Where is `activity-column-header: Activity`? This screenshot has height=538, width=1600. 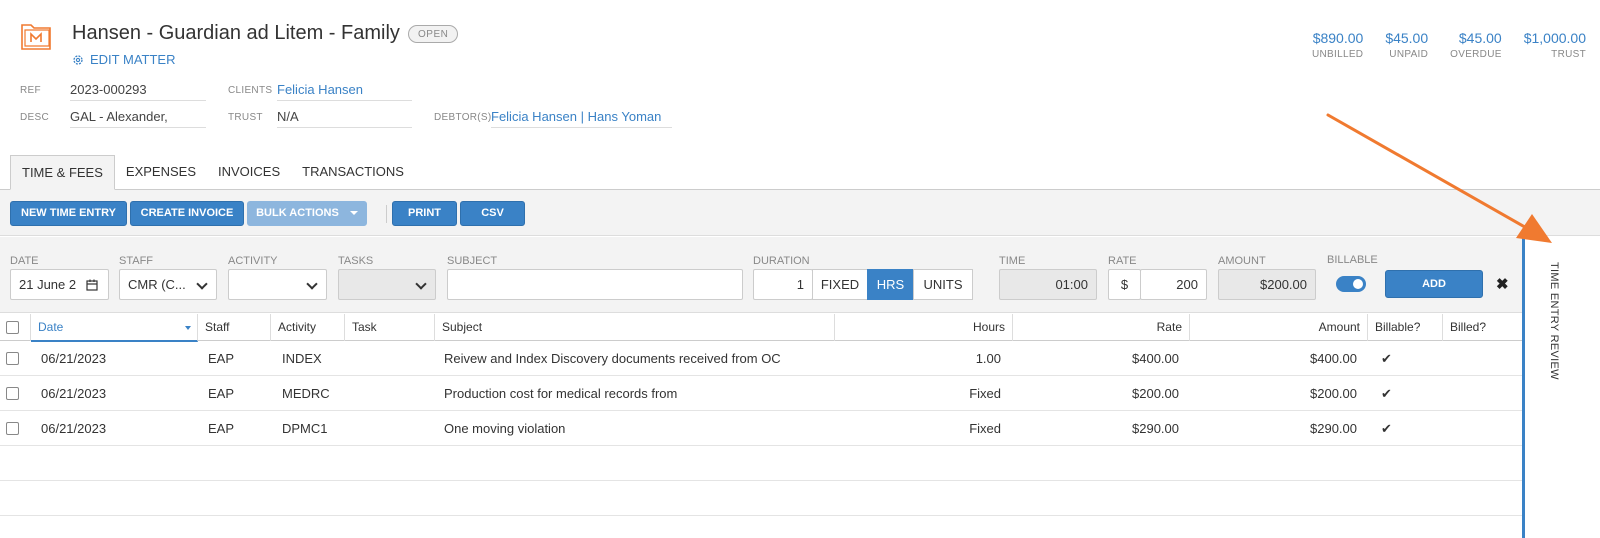
activity-column-header: Activity is located at coordinates (308, 327).